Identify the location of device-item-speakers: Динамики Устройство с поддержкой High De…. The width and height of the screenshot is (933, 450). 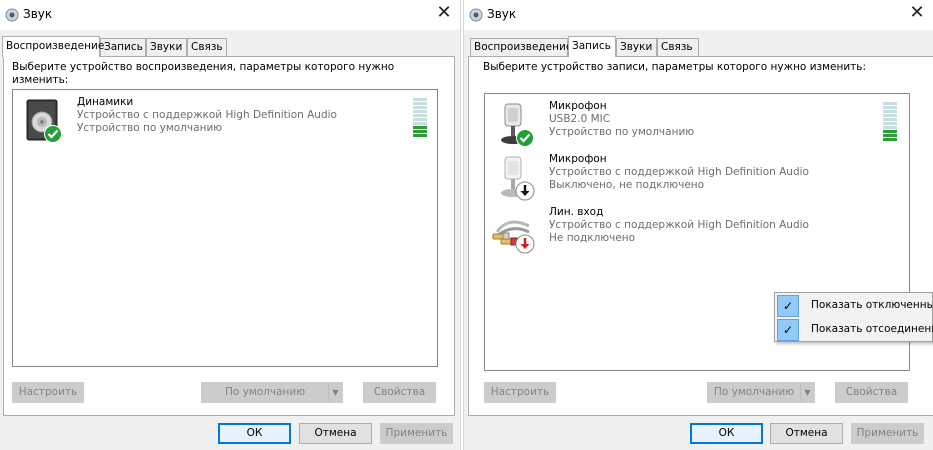
(217, 121).